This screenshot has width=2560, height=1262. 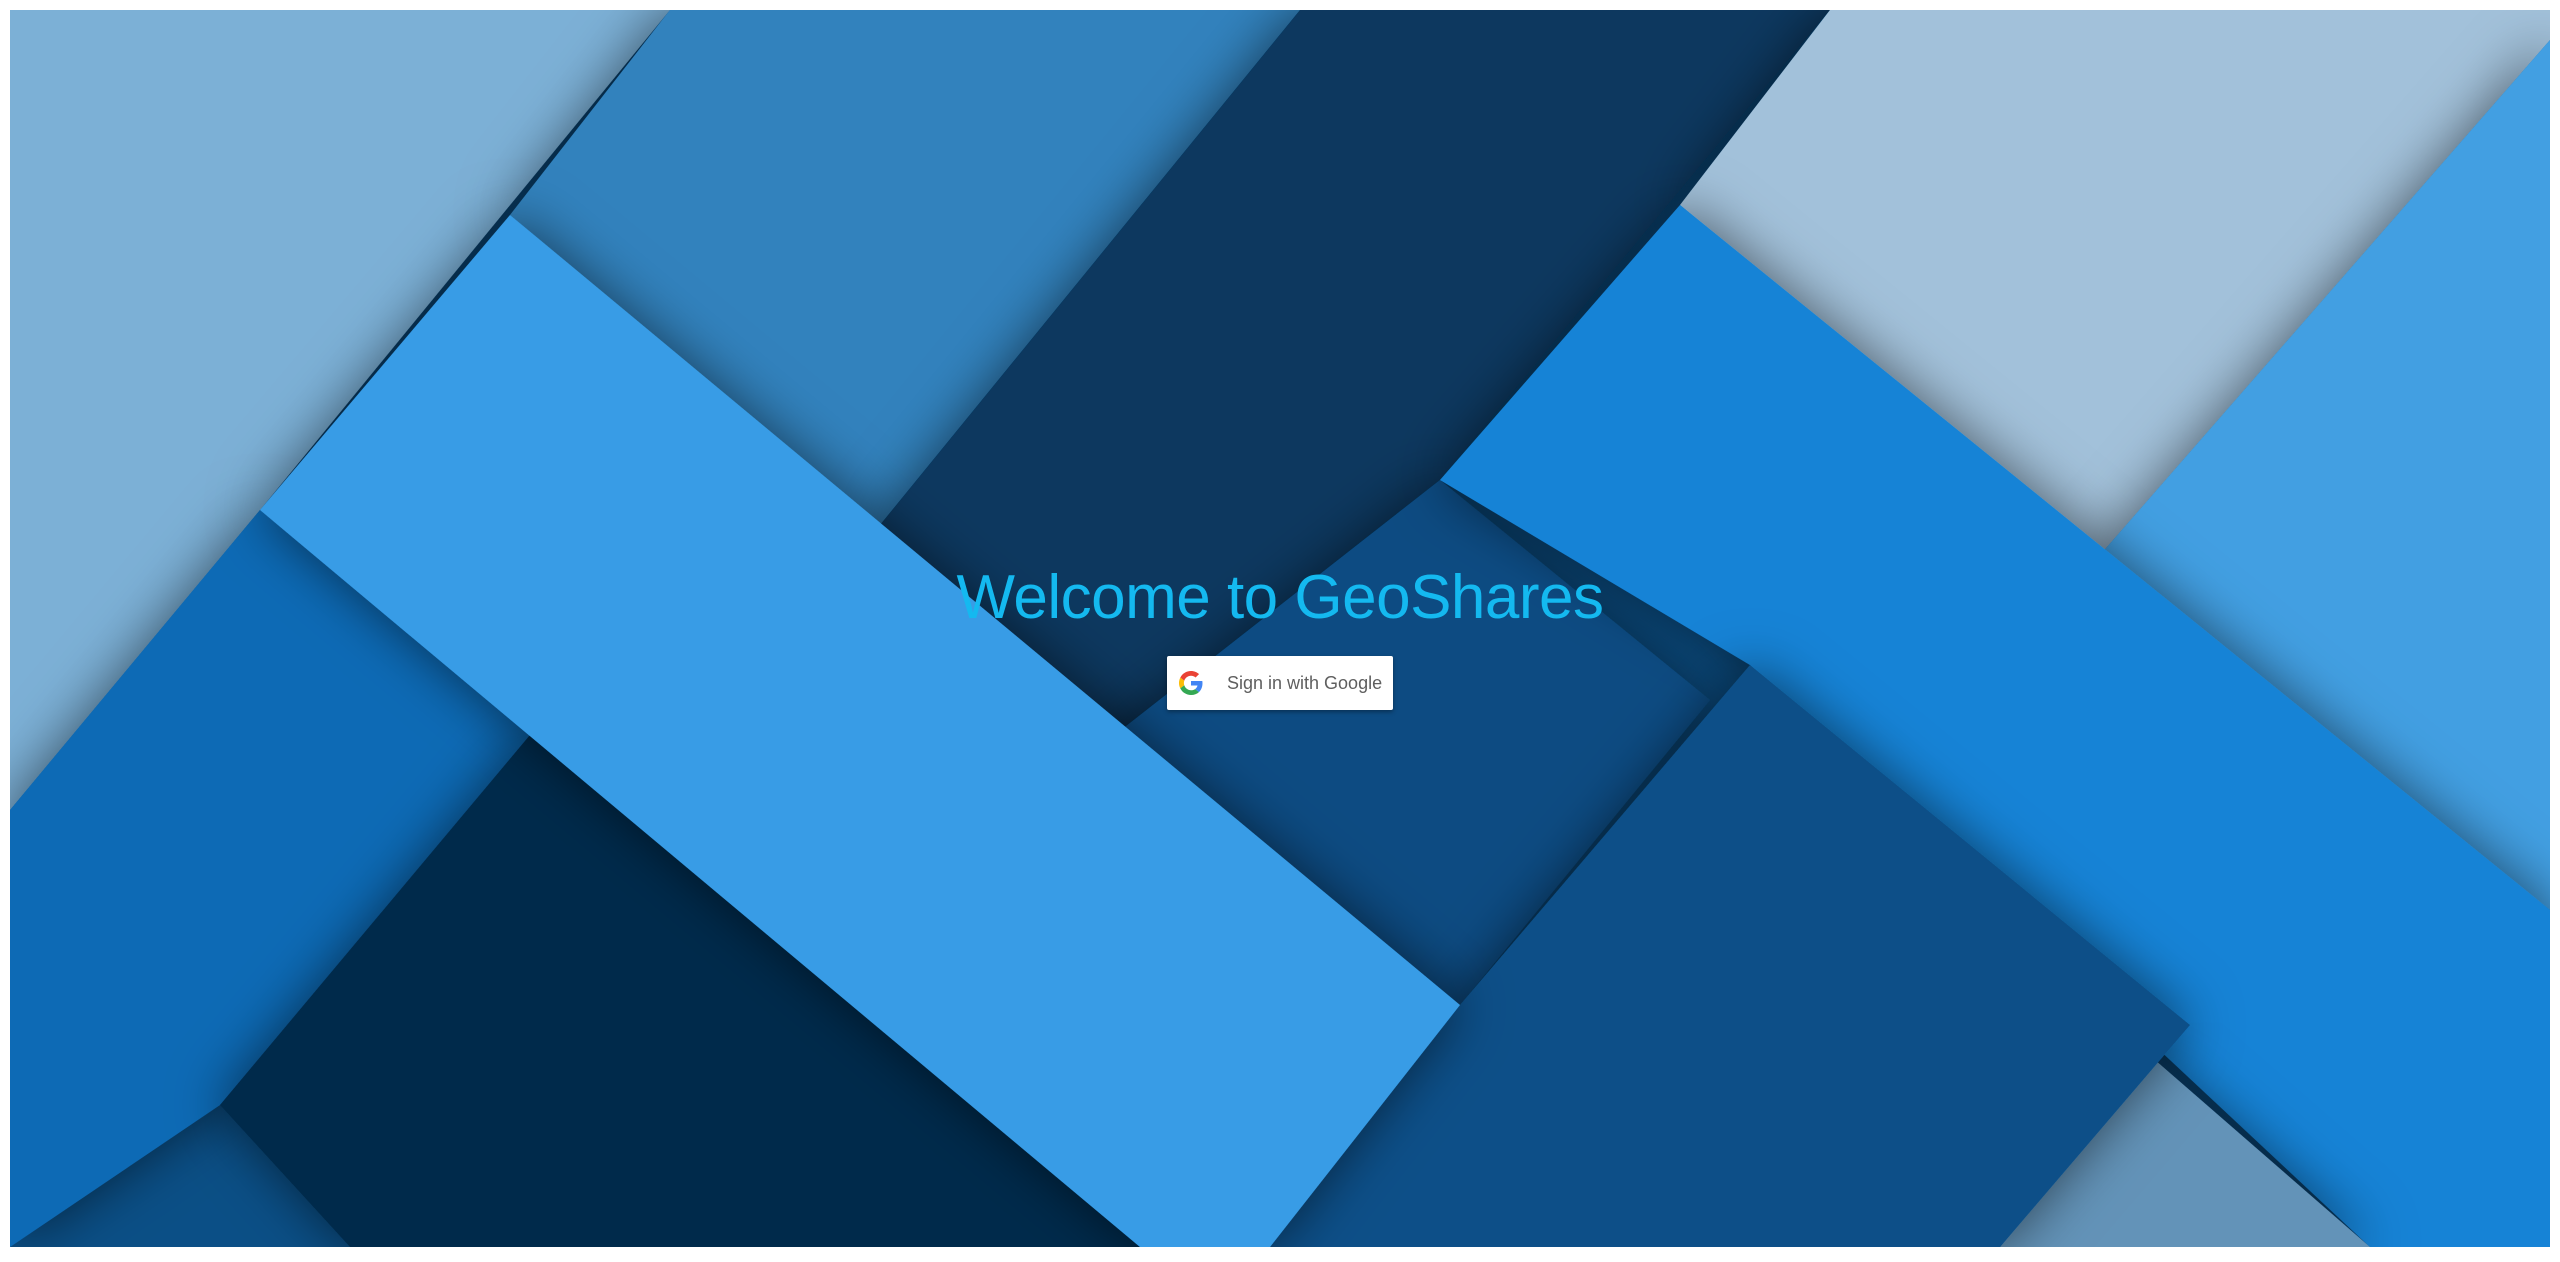 I want to click on google-signin-label: Sign in with Google, so click(x=1305, y=682).